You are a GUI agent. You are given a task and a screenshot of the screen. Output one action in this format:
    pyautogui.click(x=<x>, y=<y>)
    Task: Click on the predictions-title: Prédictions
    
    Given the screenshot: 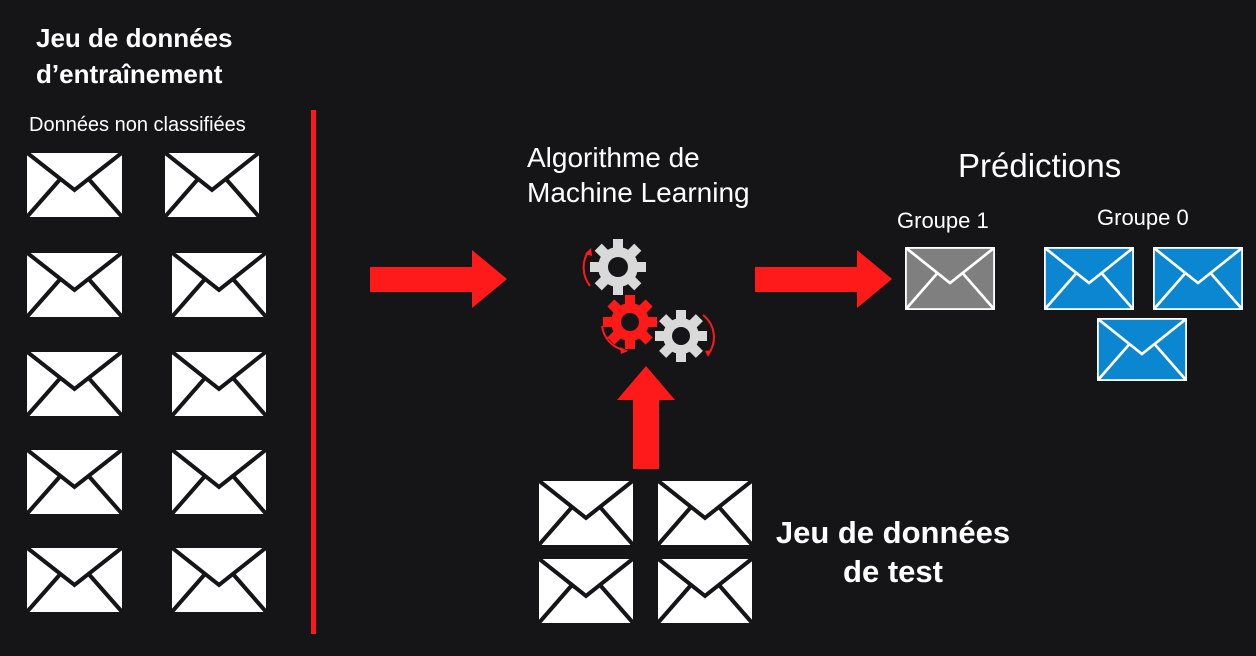 What is the action you would take?
    pyautogui.click(x=1040, y=165)
    